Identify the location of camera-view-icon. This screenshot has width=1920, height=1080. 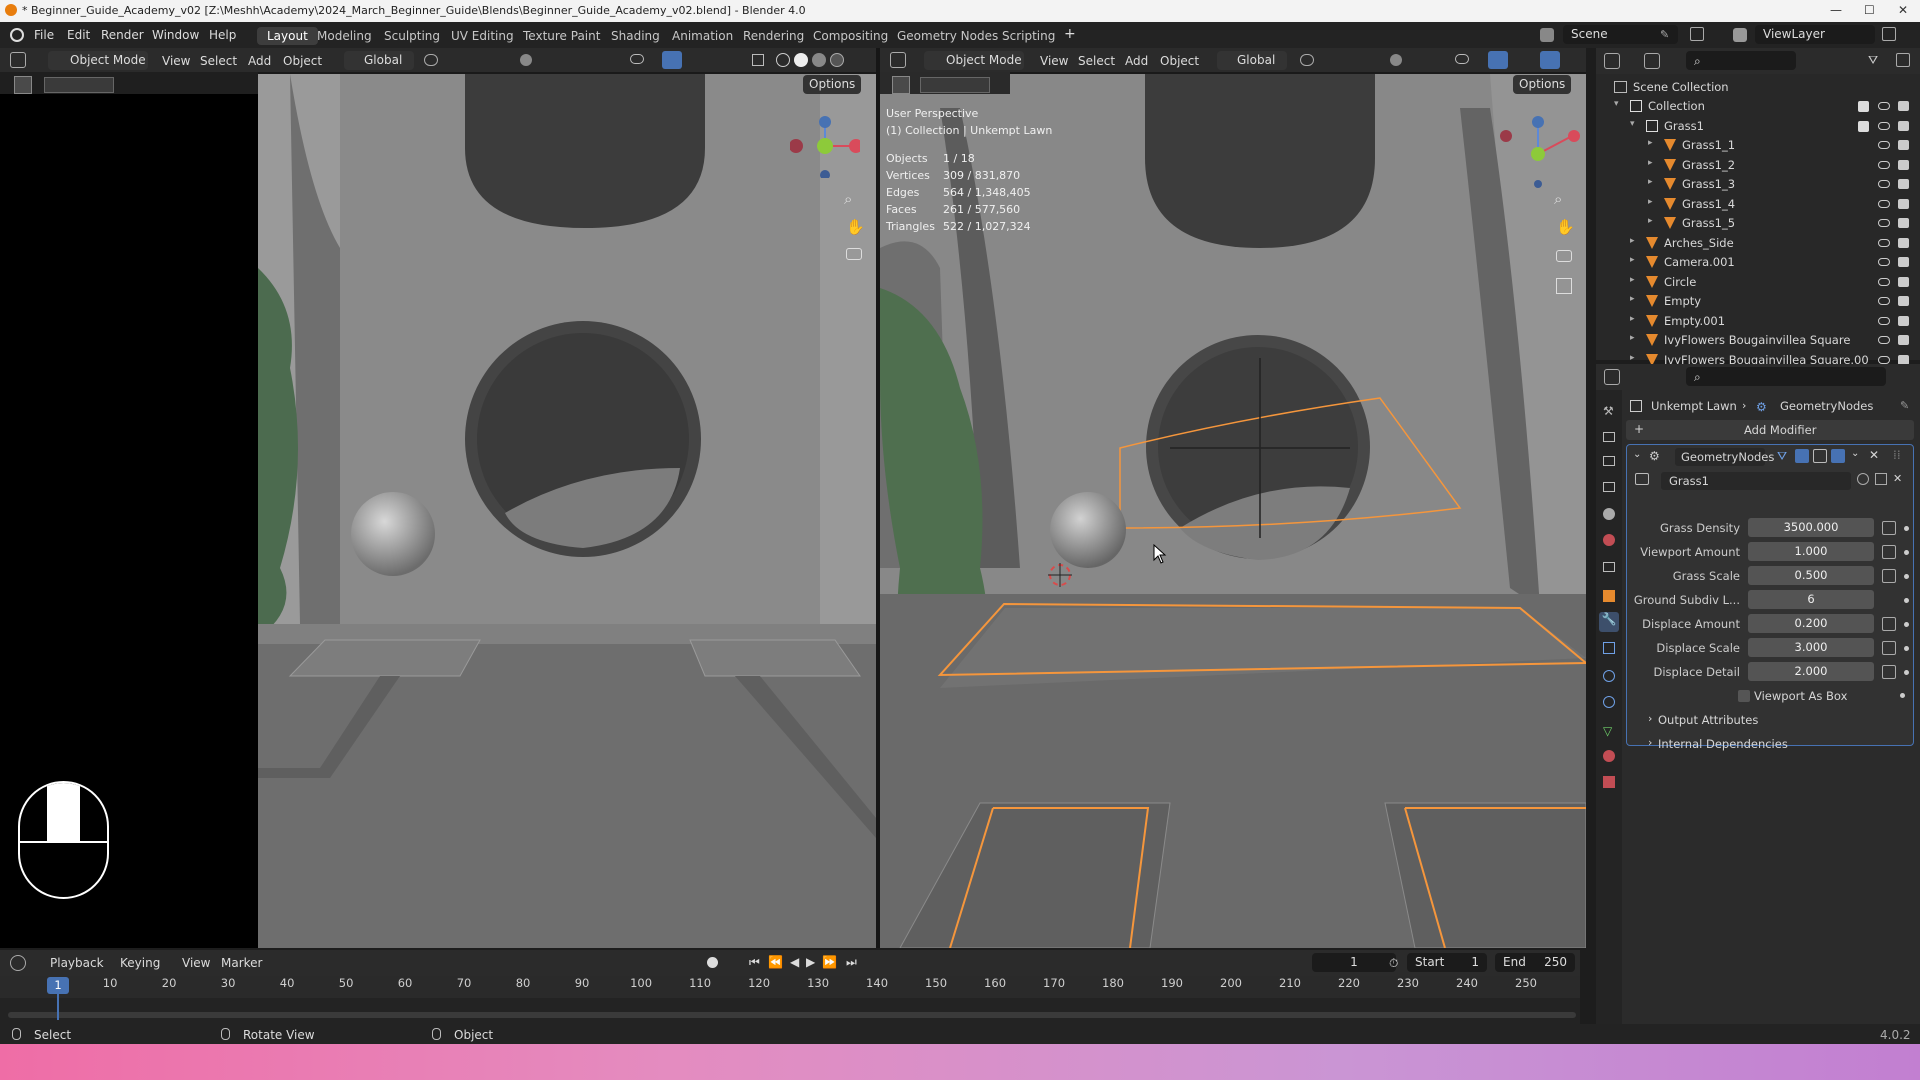
(854, 254).